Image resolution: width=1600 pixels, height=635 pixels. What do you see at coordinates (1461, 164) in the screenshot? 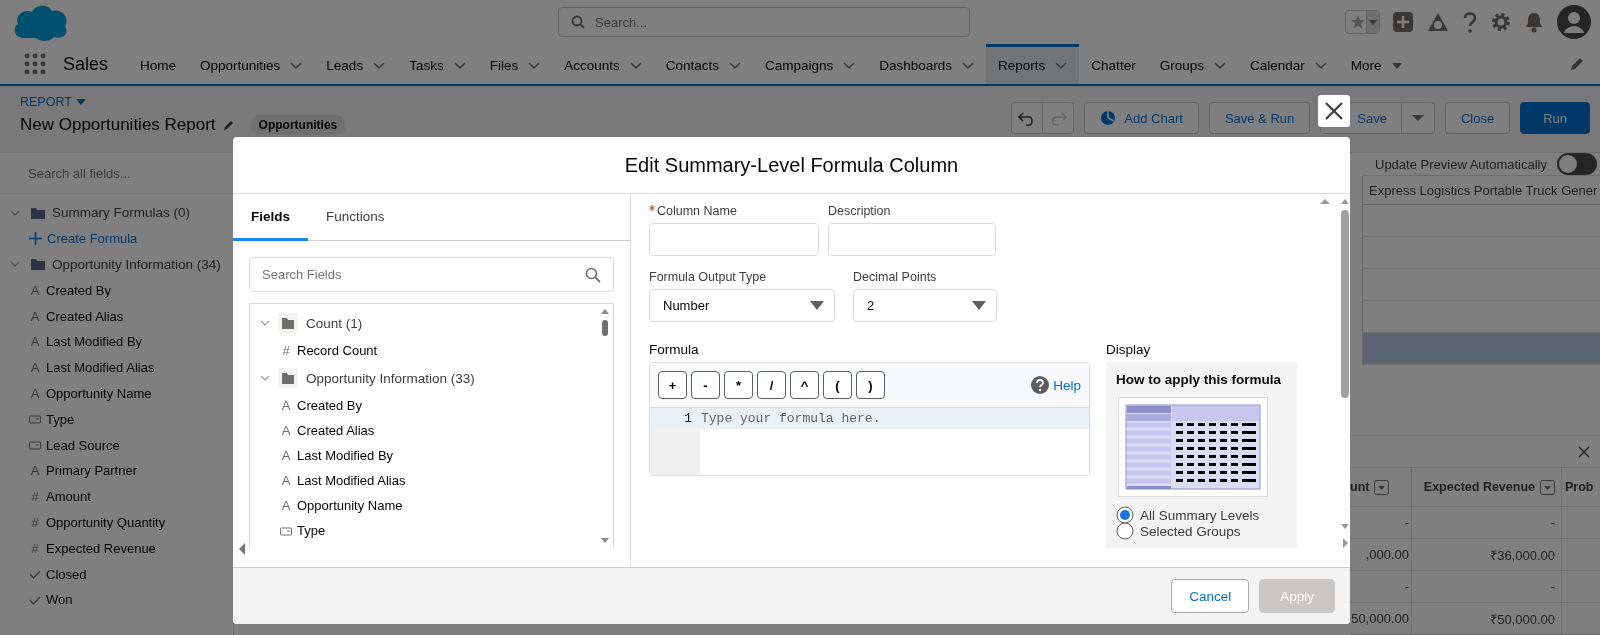
I see `toggle-label: Update Preview Automatically` at bounding box center [1461, 164].